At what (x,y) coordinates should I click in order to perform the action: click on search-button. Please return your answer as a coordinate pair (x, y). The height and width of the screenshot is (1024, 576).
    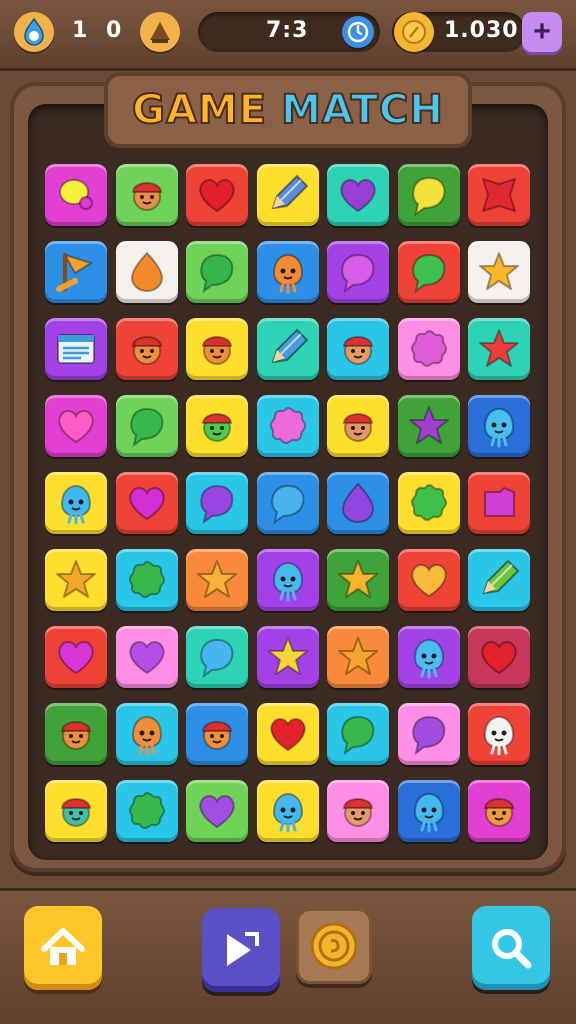
    Looking at the image, I should click on (511, 948).